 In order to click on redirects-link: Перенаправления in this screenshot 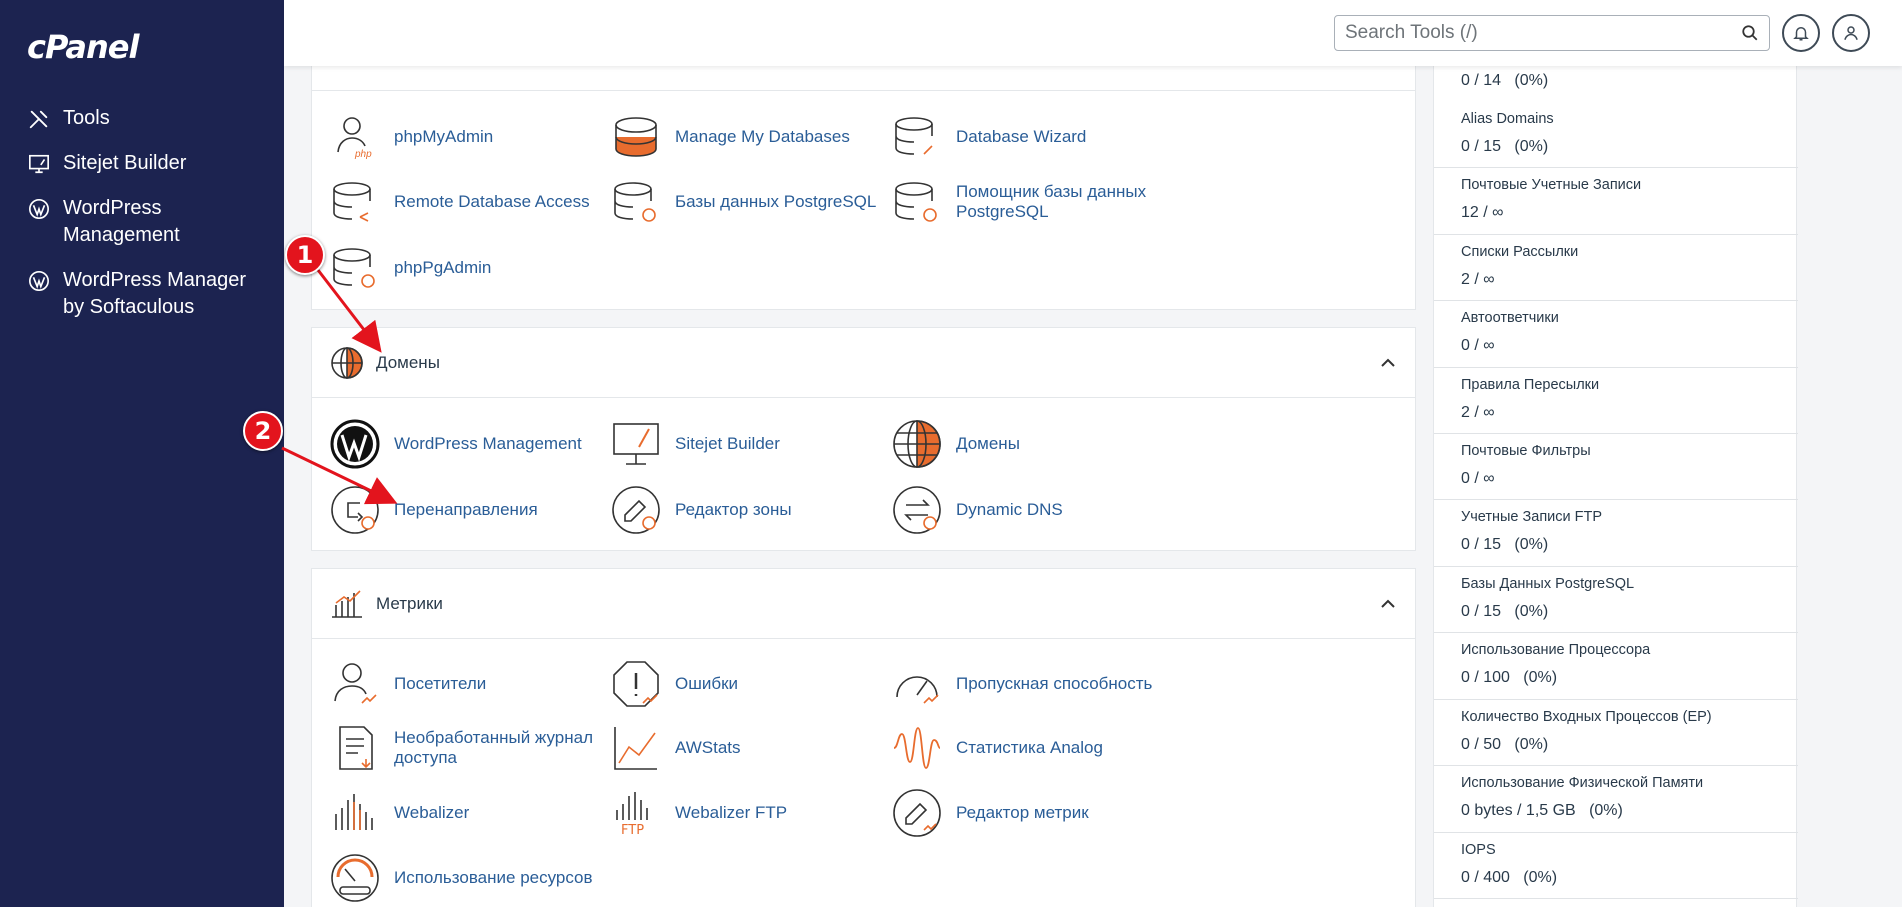, I will do `click(434, 510)`.